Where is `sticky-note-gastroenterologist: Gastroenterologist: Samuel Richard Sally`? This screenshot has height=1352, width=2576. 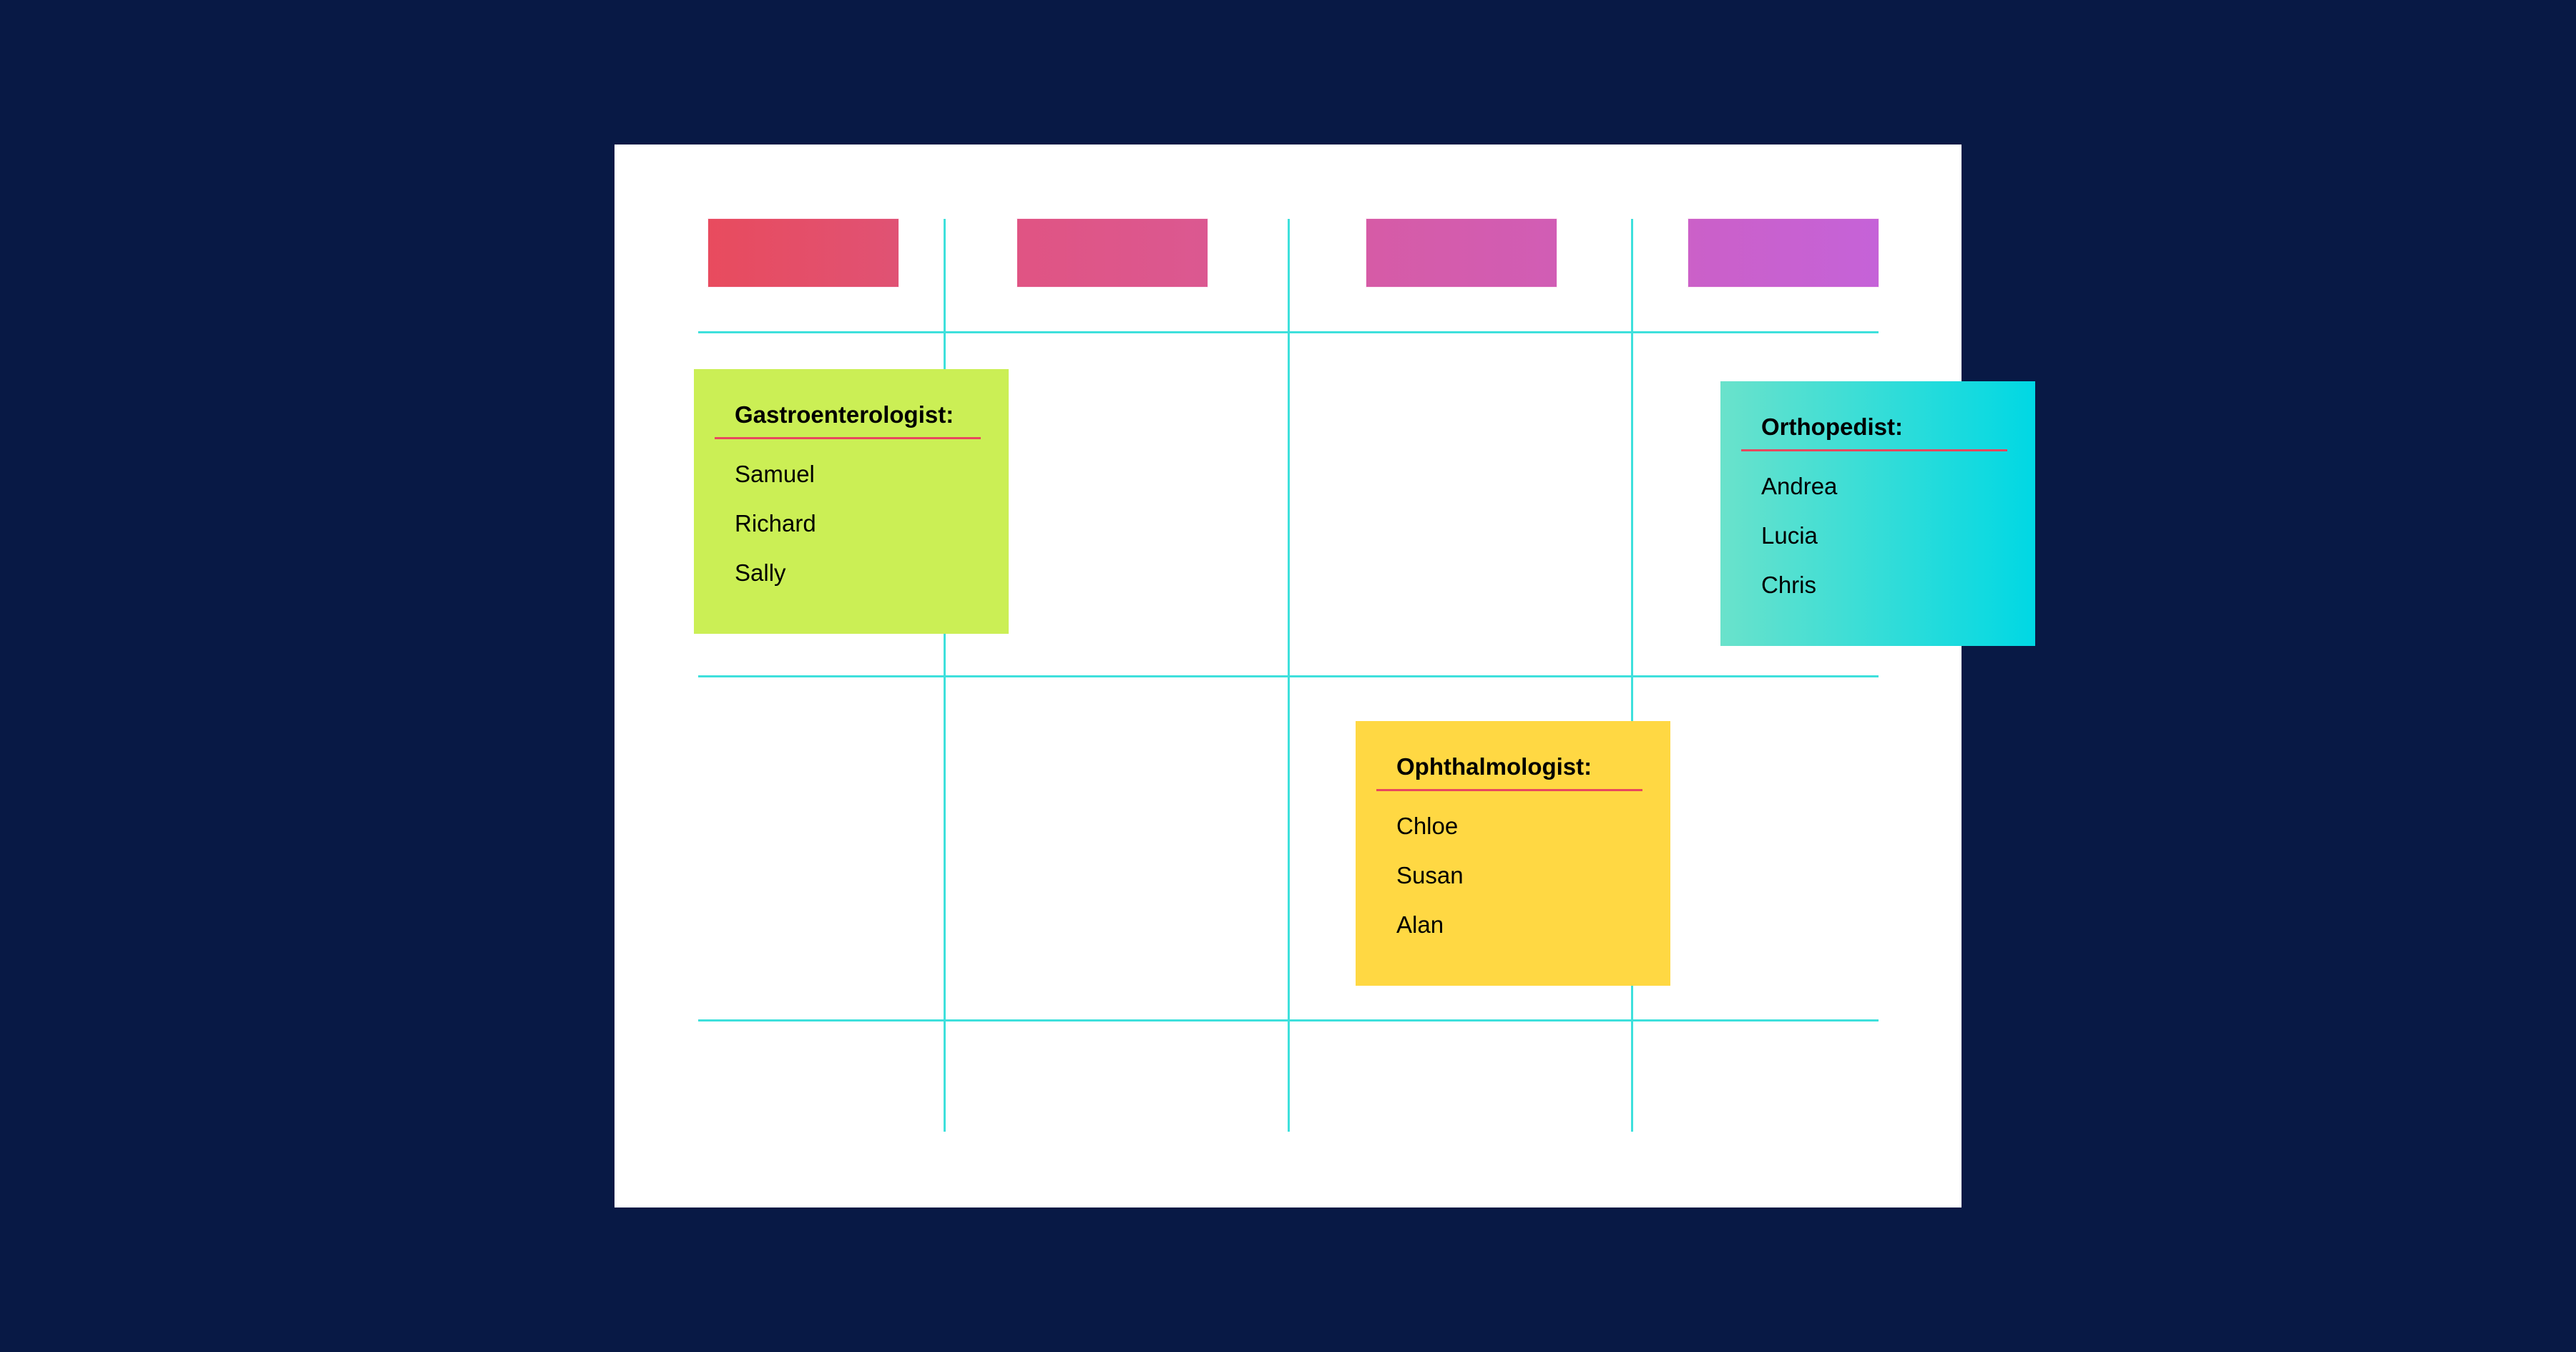 sticky-note-gastroenterologist: Gastroenterologist: Samuel Richard Sally is located at coordinates (851, 502).